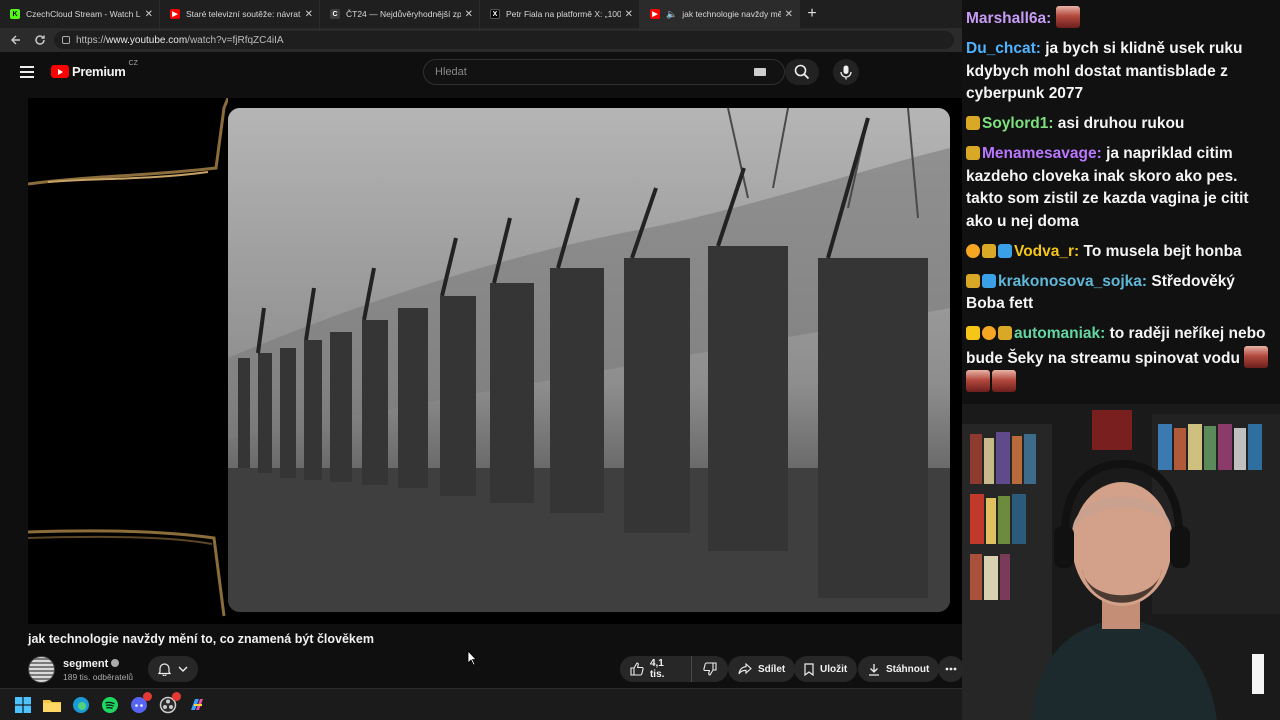  Describe the element at coordinates (15, 14) in the screenshot. I see `kick-favicon-icon: K` at that location.